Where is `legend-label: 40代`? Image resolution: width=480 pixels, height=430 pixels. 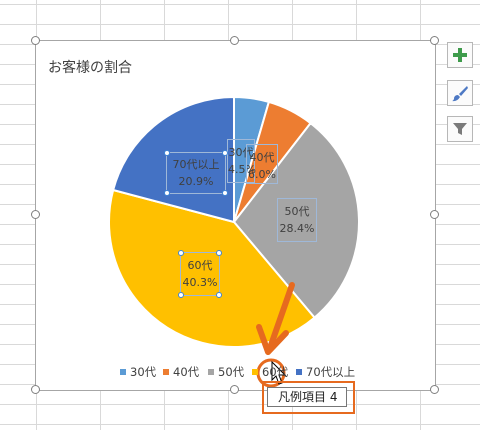
legend-label: 40代 is located at coordinates (186, 372).